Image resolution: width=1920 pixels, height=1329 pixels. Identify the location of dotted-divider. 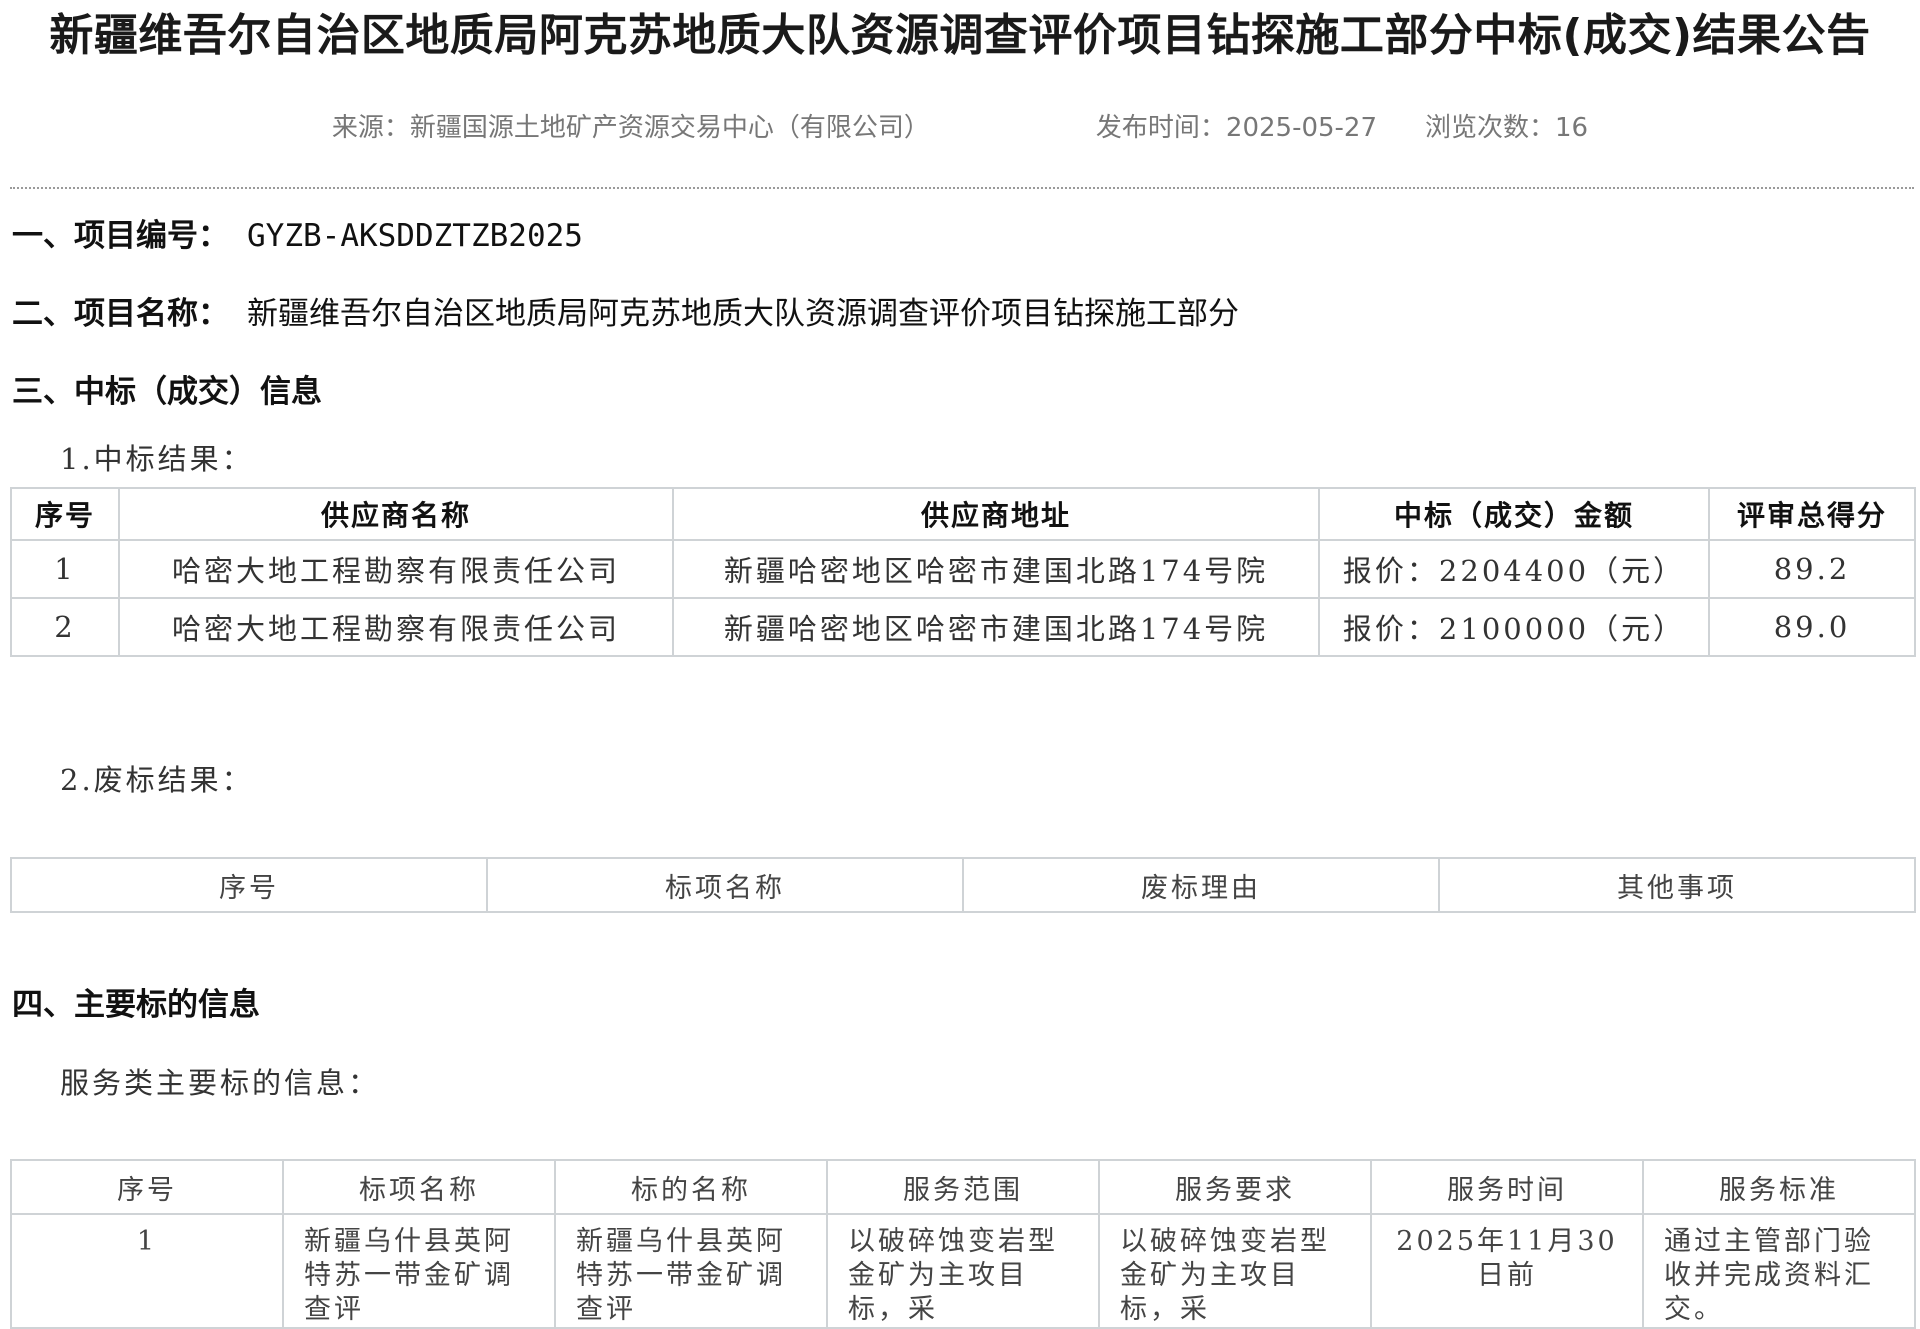
(962, 188).